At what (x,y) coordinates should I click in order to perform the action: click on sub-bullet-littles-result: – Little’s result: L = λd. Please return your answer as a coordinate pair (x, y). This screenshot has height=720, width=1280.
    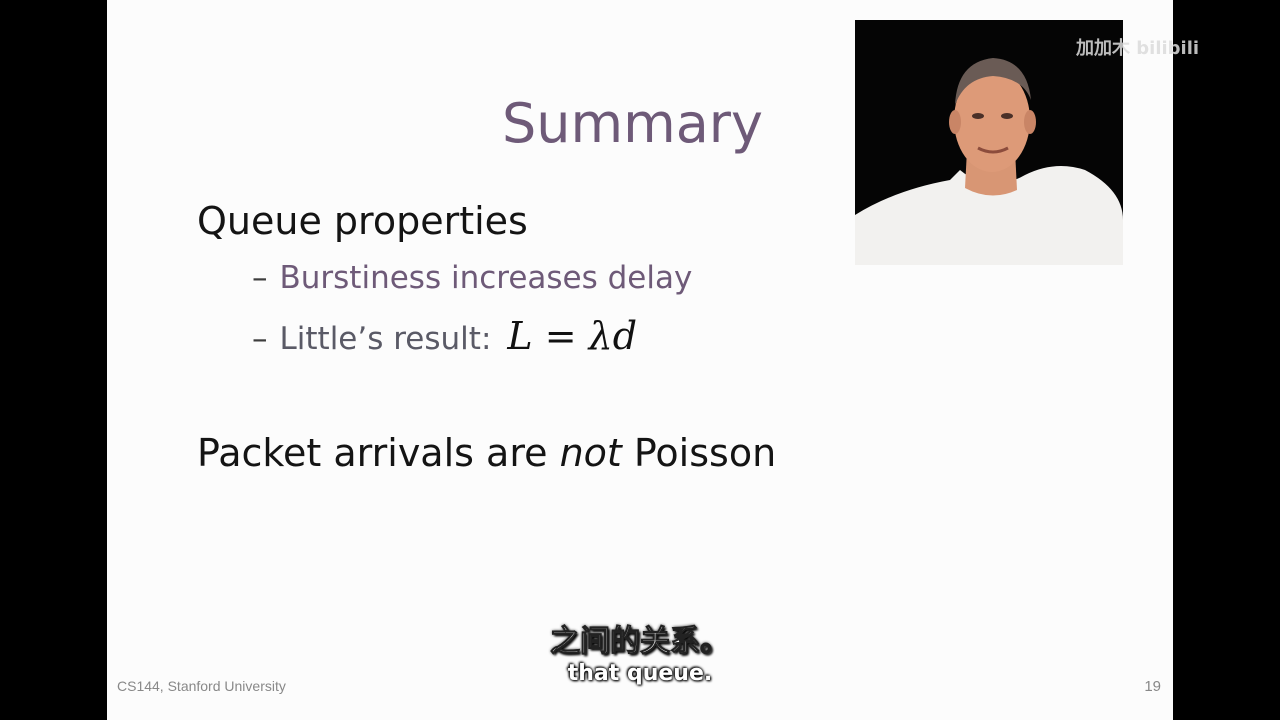
    Looking at the image, I should click on (444, 337).